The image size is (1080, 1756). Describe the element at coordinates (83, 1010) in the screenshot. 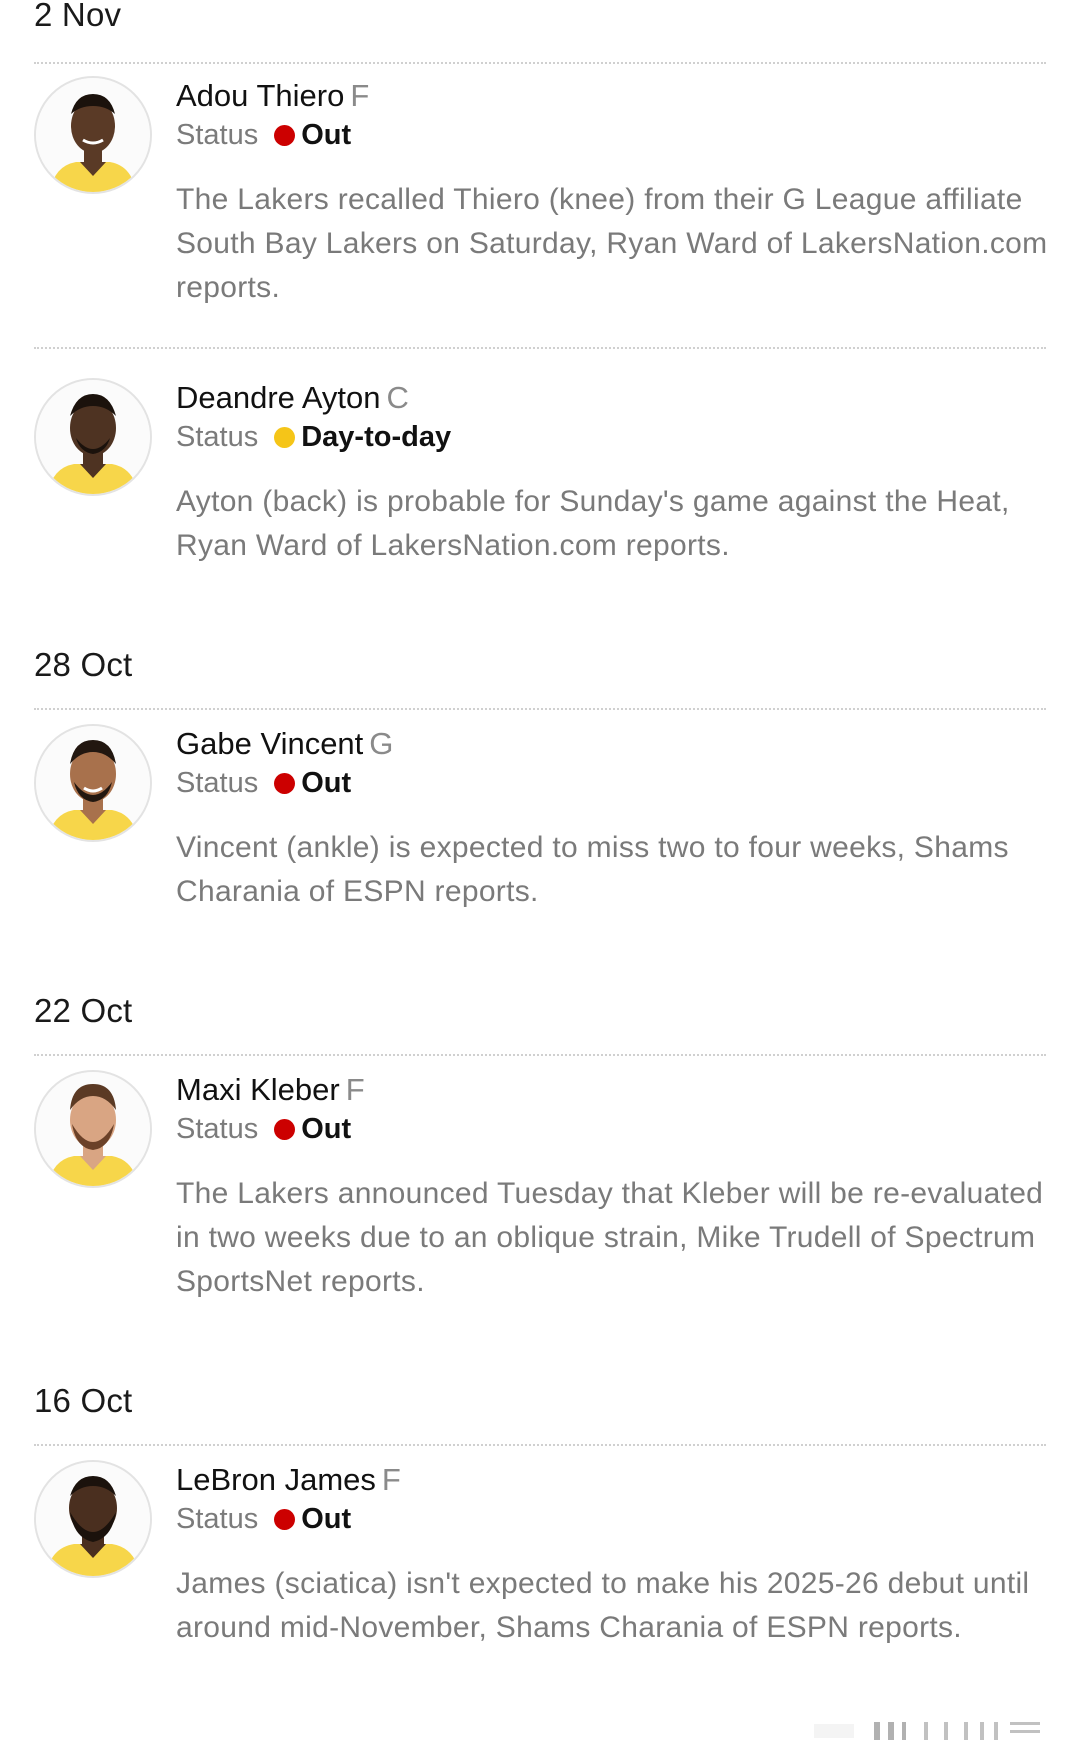

I see `date-heading: 22 Oct` at that location.